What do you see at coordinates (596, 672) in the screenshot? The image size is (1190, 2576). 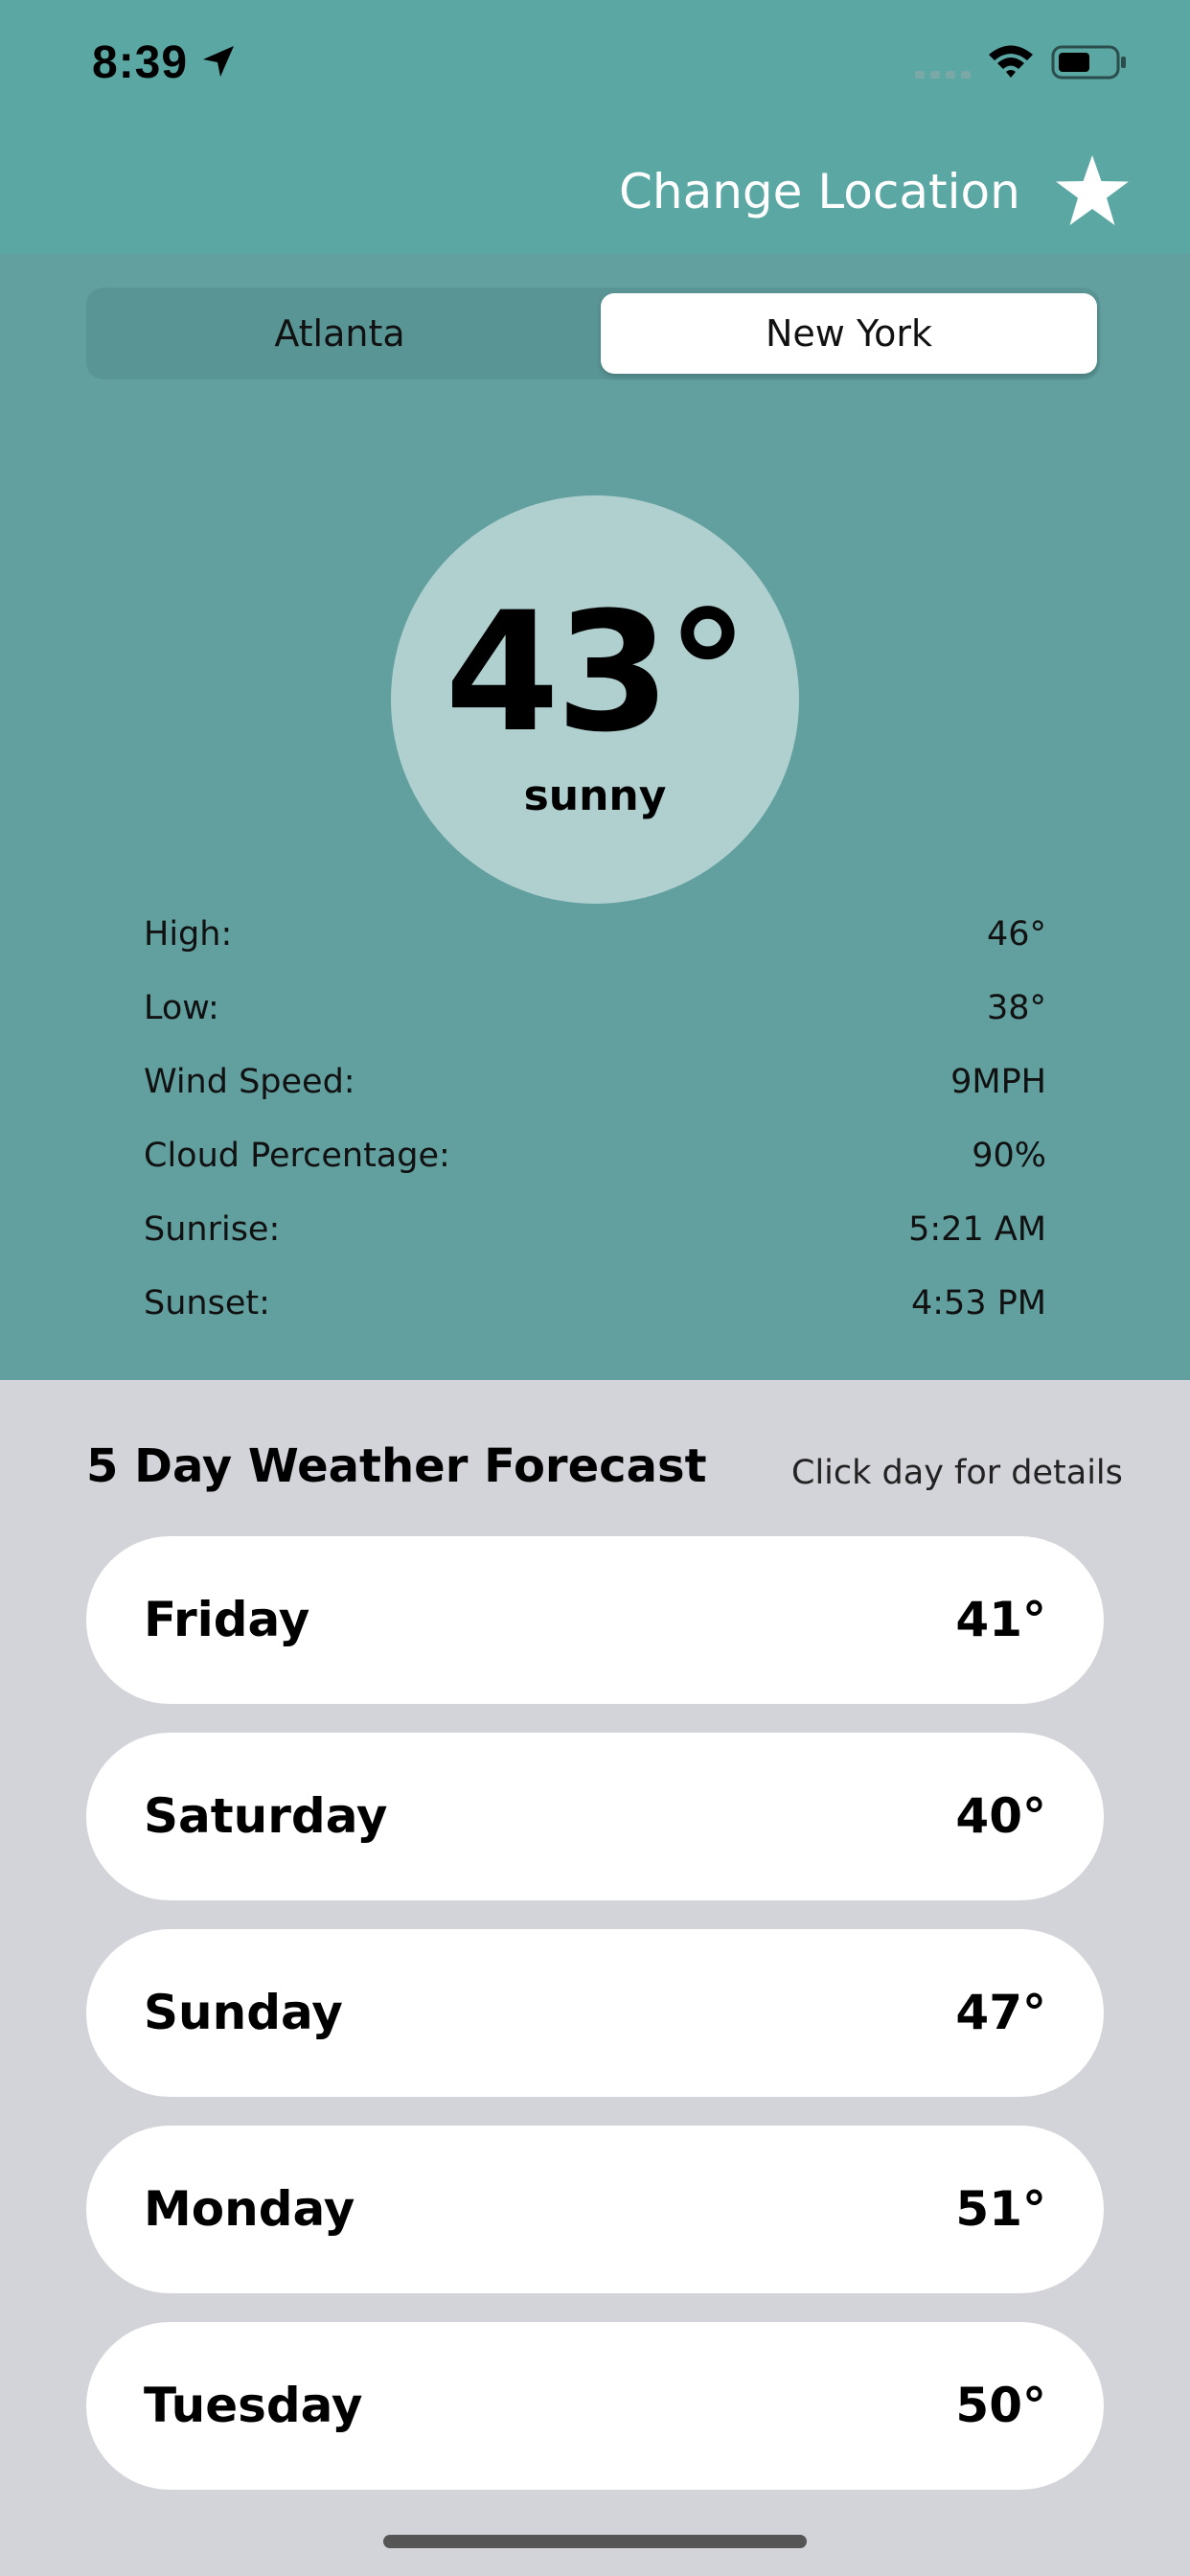 I see `current-temperature: 43°` at bounding box center [596, 672].